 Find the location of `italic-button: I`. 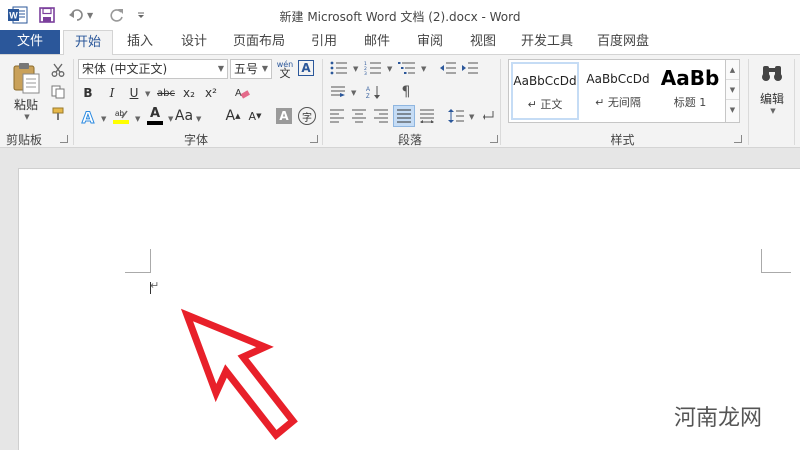

italic-button: I is located at coordinates (112, 93).